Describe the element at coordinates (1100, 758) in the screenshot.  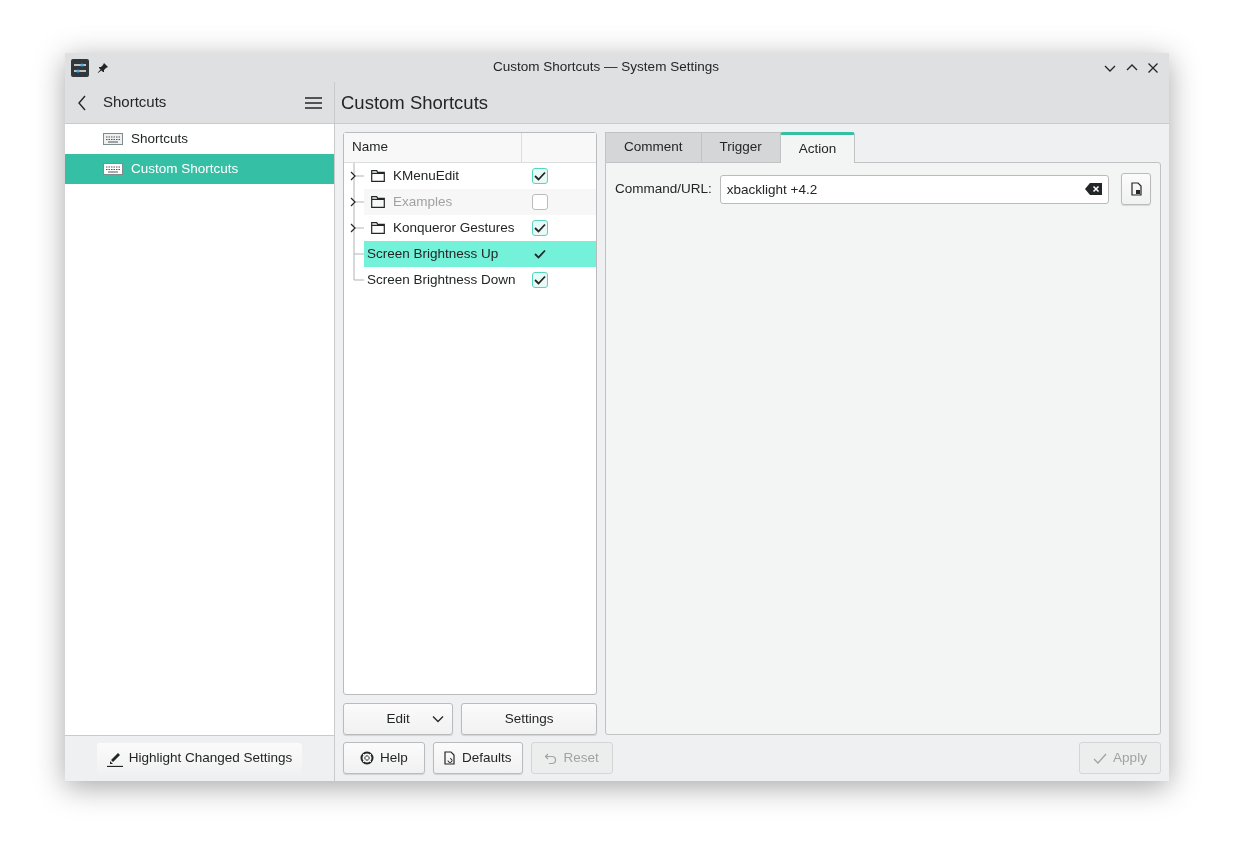
I see `checkmark-icon` at that location.